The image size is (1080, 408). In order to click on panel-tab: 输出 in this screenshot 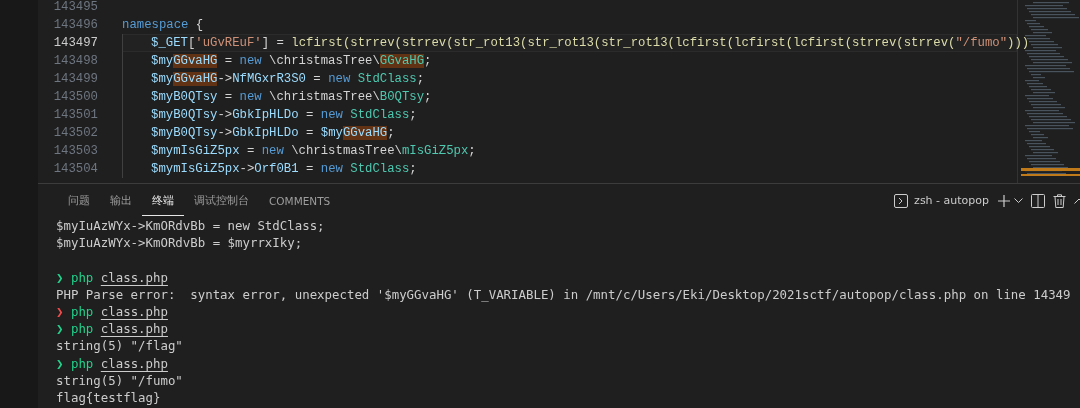, I will do `click(121, 200)`.